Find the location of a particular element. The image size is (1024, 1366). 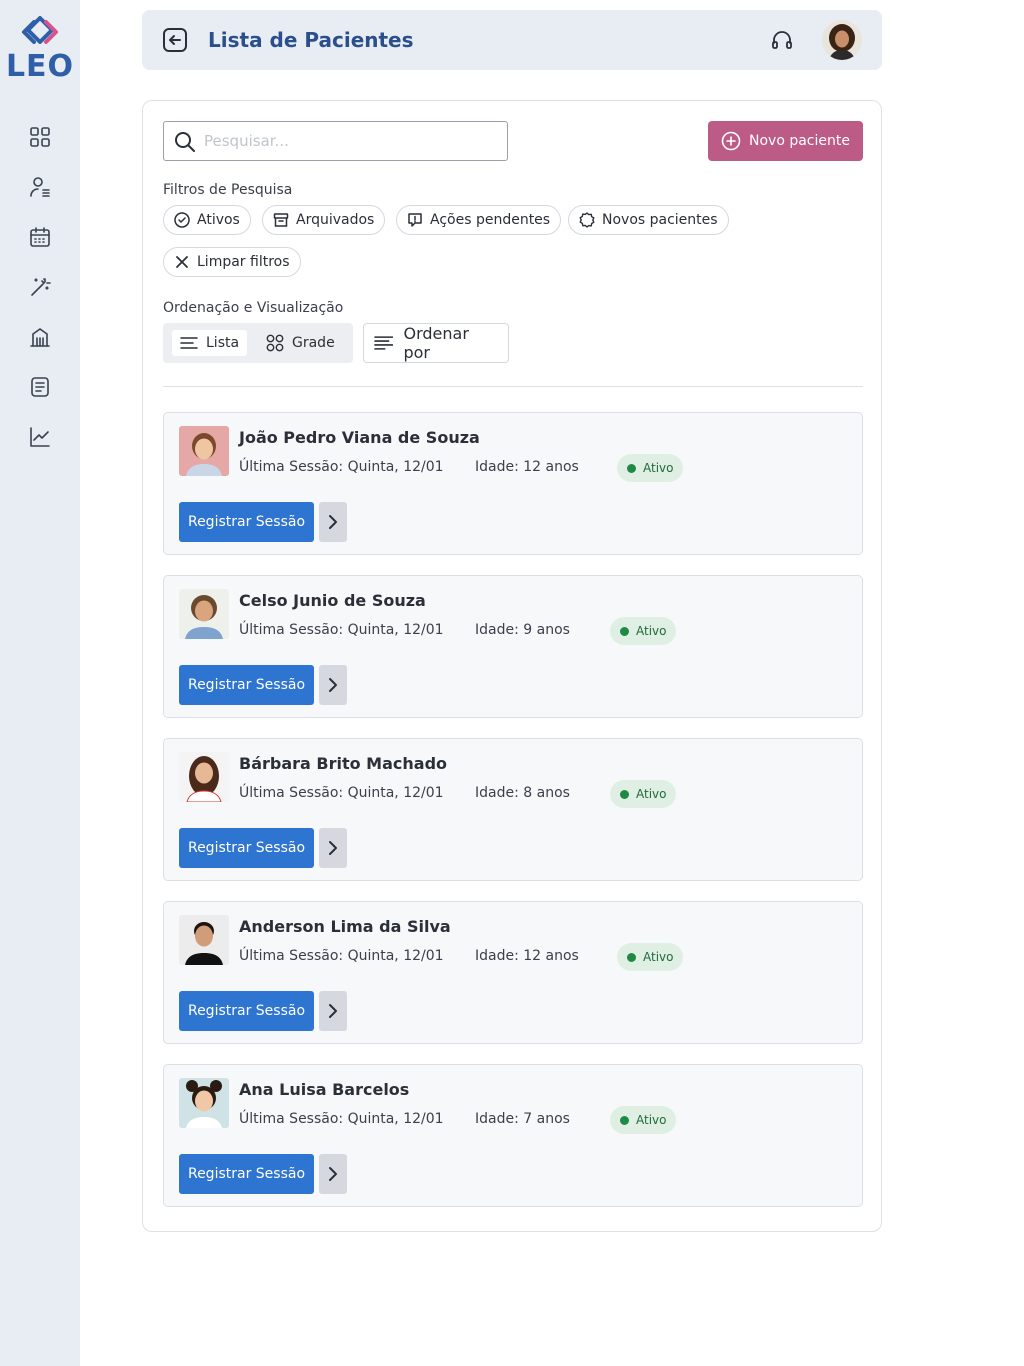

patients-icon is located at coordinates (40, 187).